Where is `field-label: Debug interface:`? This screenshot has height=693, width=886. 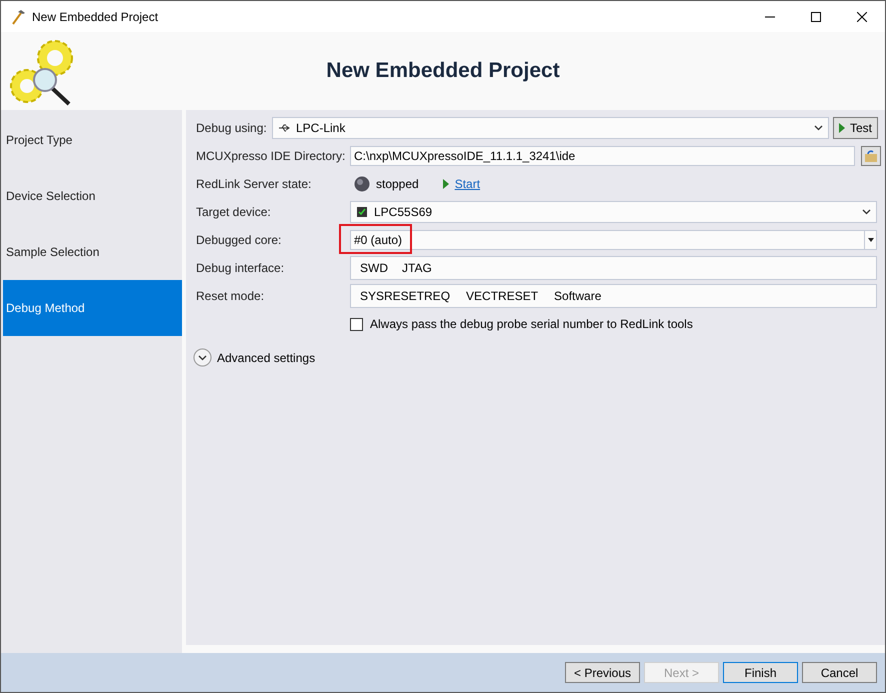
field-label: Debug interface: is located at coordinates (241, 268).